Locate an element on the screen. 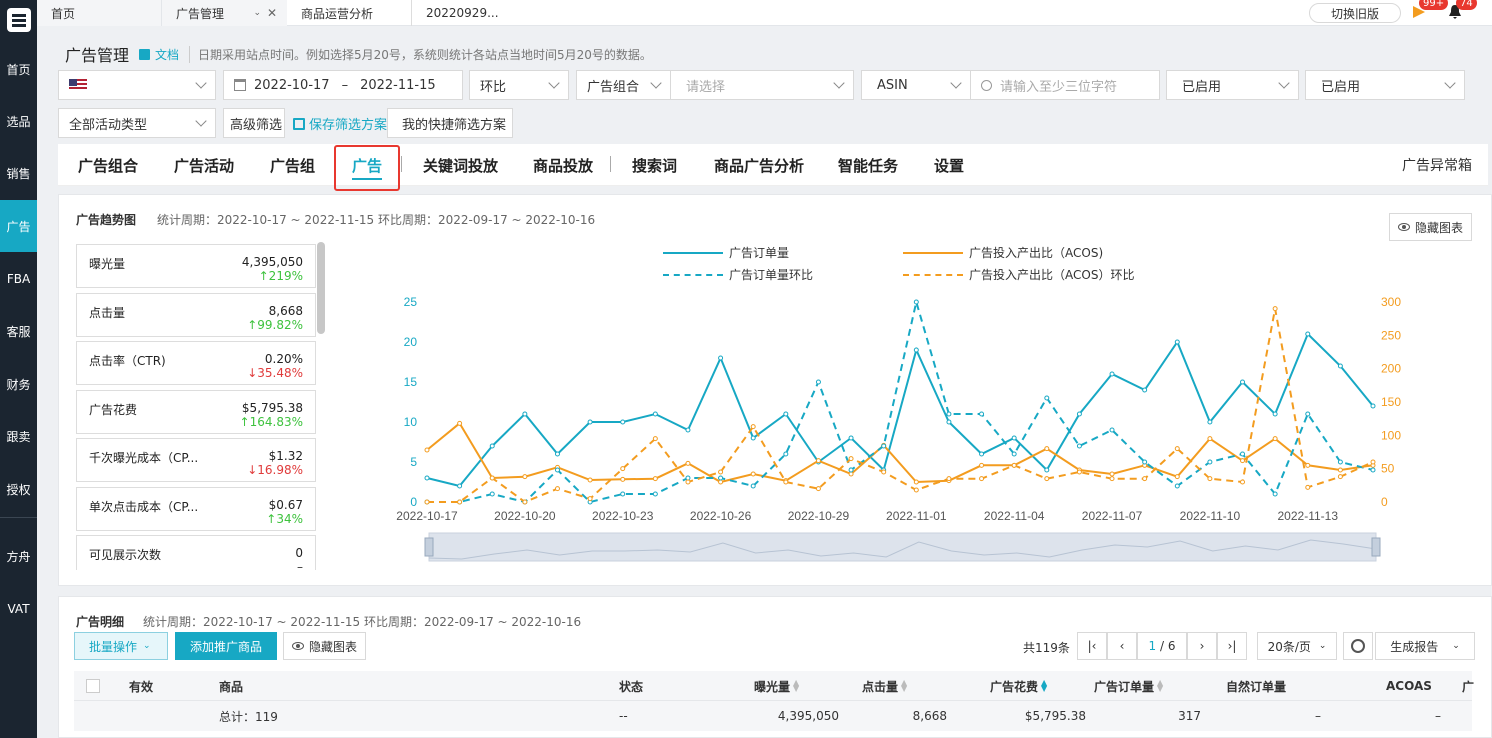 Image resolution: width=1492 pixels, height=738 pixels. y-right-tick-label: 200 is located at coordinates (1391, 369).